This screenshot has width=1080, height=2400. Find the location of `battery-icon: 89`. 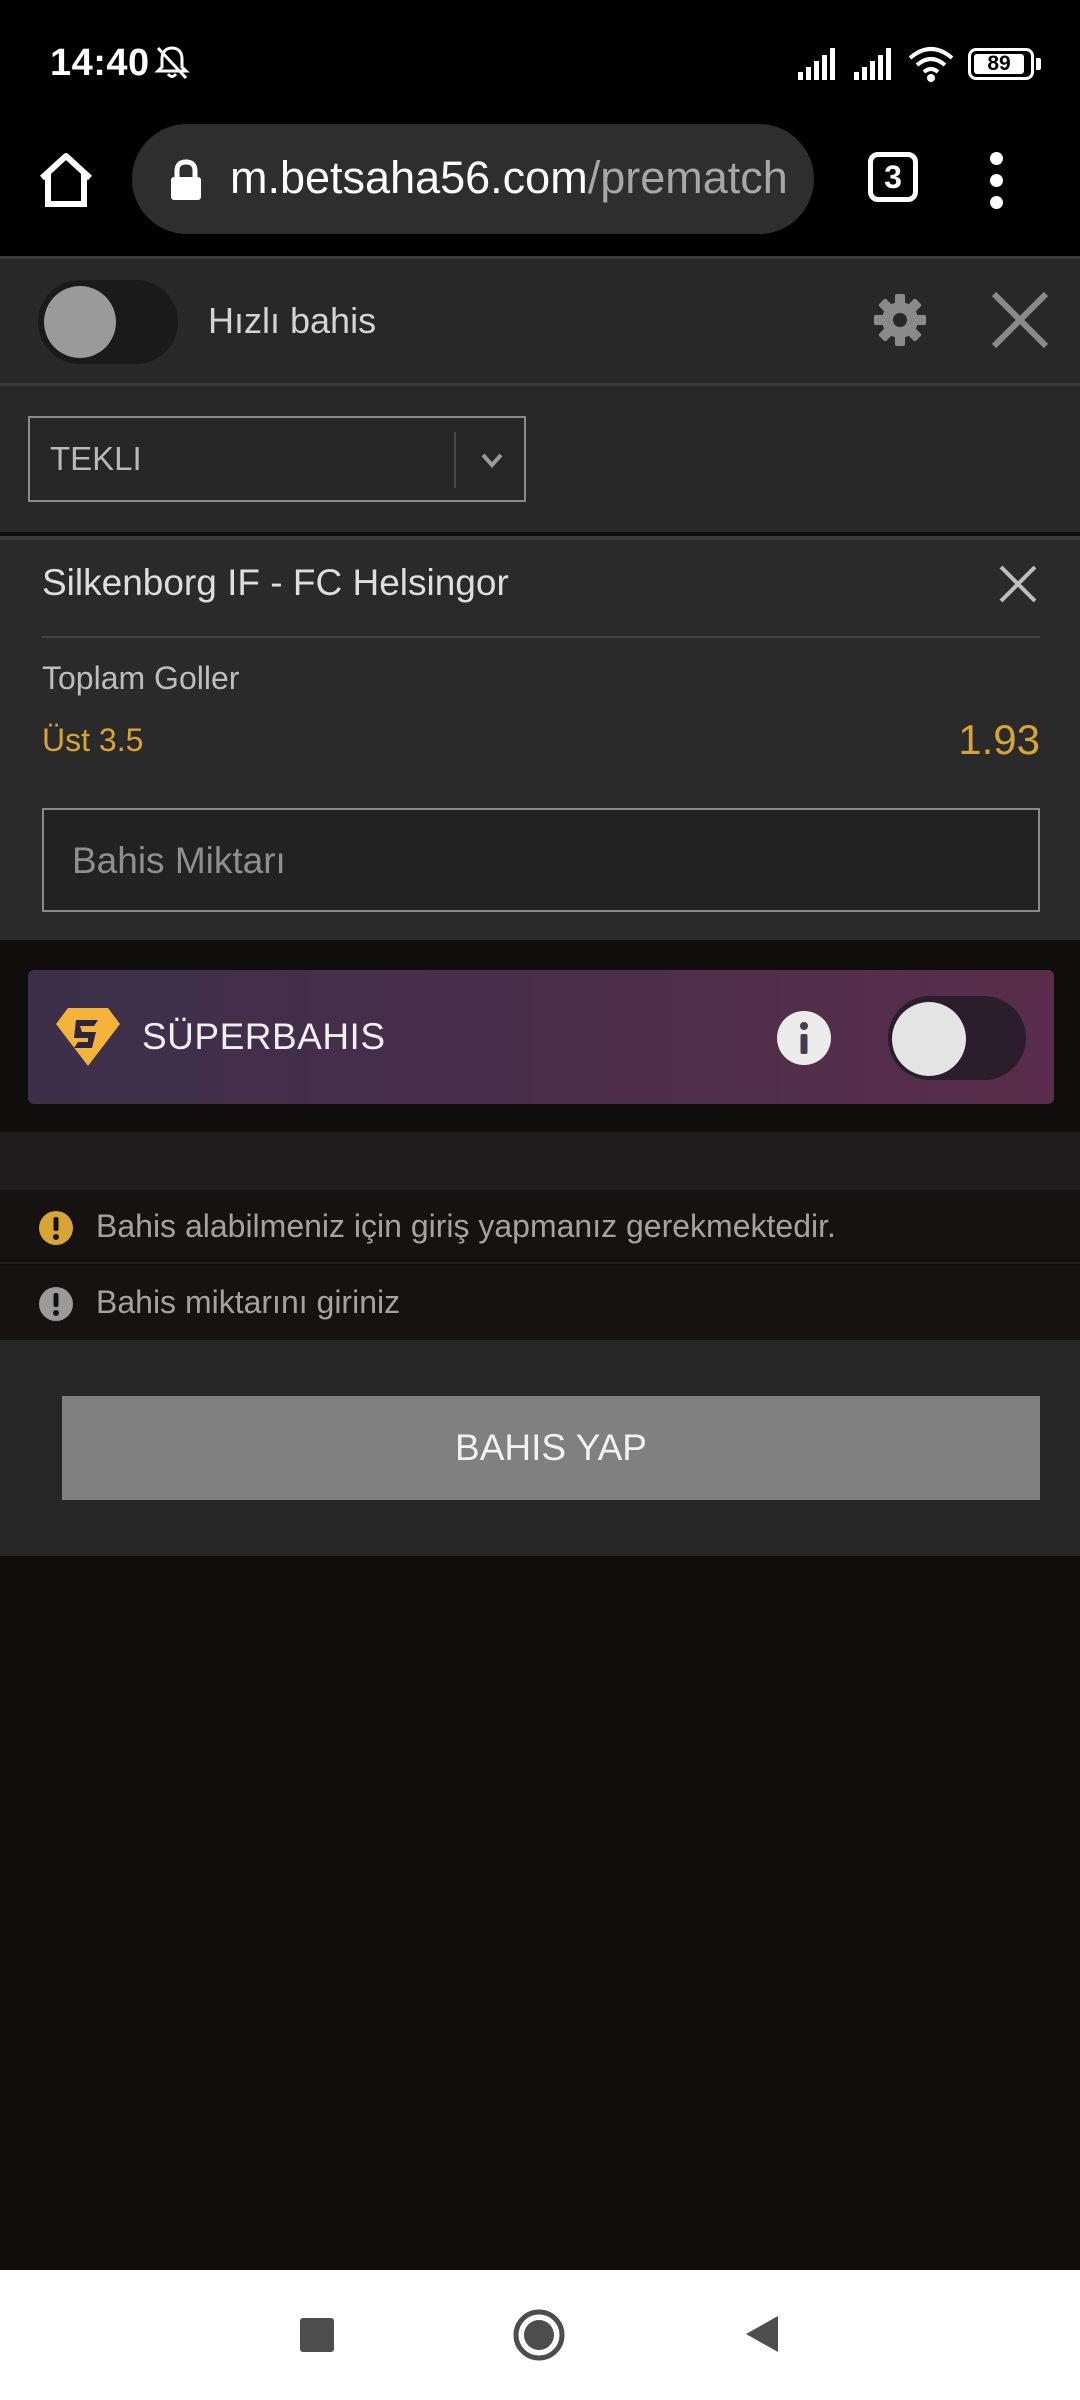

battery-icon: 89 is located at coordinates (1001, 64).